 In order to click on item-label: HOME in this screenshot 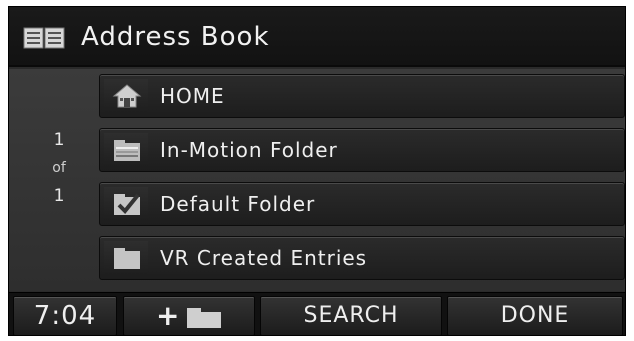, I will do `click(192, 96)`.